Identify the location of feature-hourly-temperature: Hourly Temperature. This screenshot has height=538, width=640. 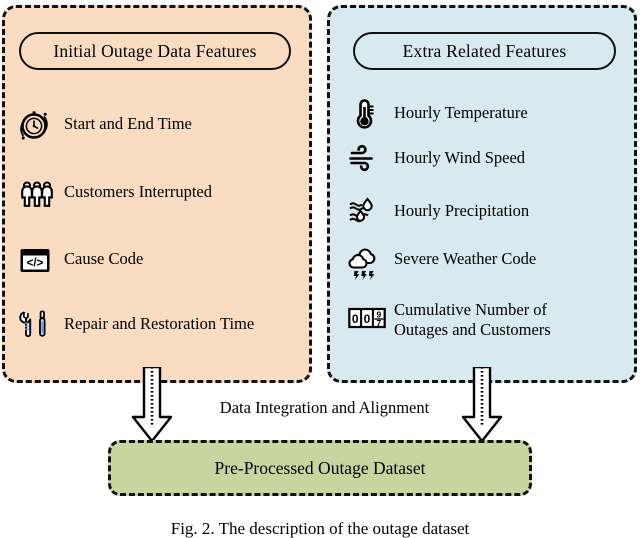
(438, 114).